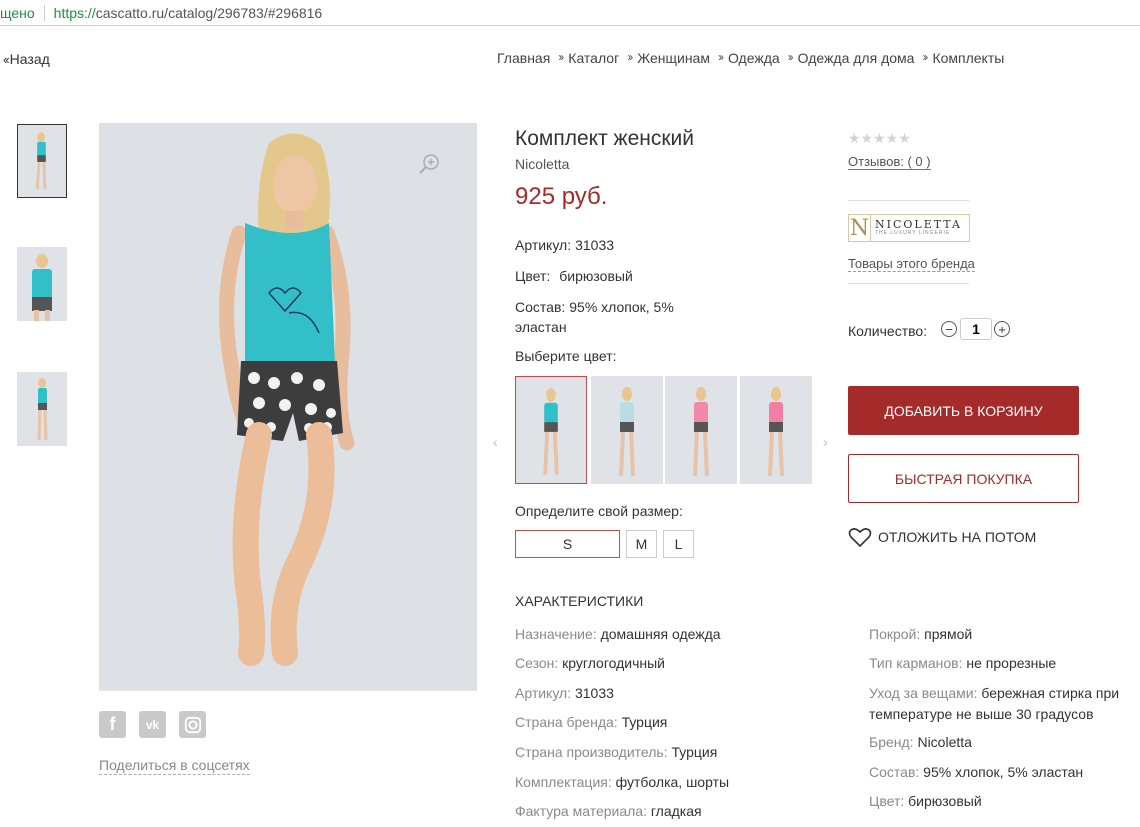 The width and height of the screenshot is (1140, 827). What do you see at coordinates (44, 12) in the screenshot?
I see `address-divider` at bounding box center [44, 12].